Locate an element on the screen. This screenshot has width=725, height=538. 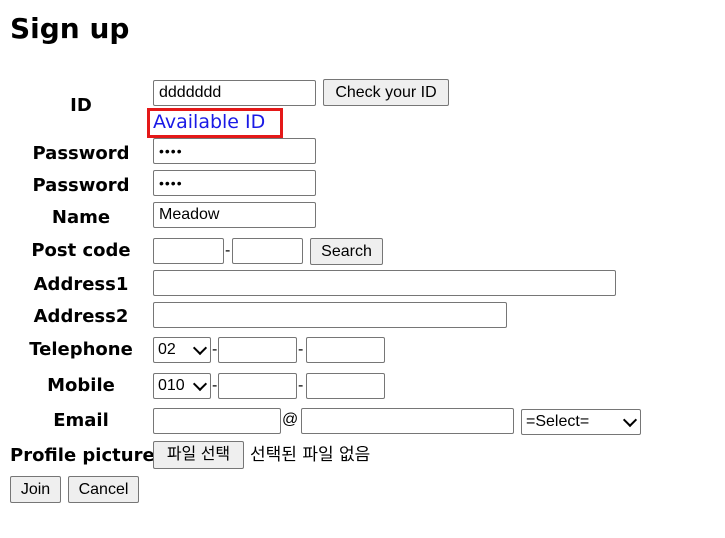
choose-file-button: 파일 선택 is located at coordinates (198, 455).